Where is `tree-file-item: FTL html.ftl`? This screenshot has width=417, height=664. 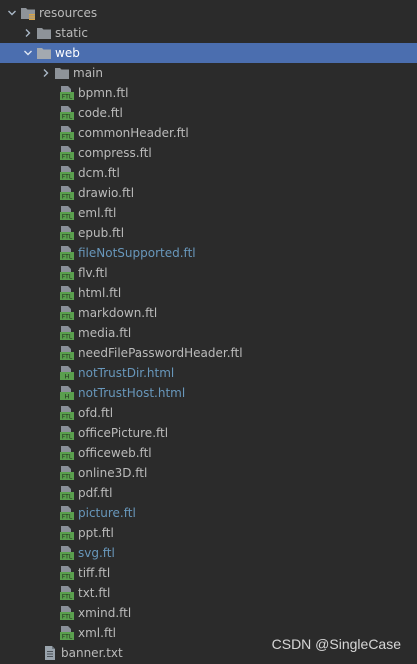
tree-file-item: FTL html.ftl is located at coordinates (208, 293).